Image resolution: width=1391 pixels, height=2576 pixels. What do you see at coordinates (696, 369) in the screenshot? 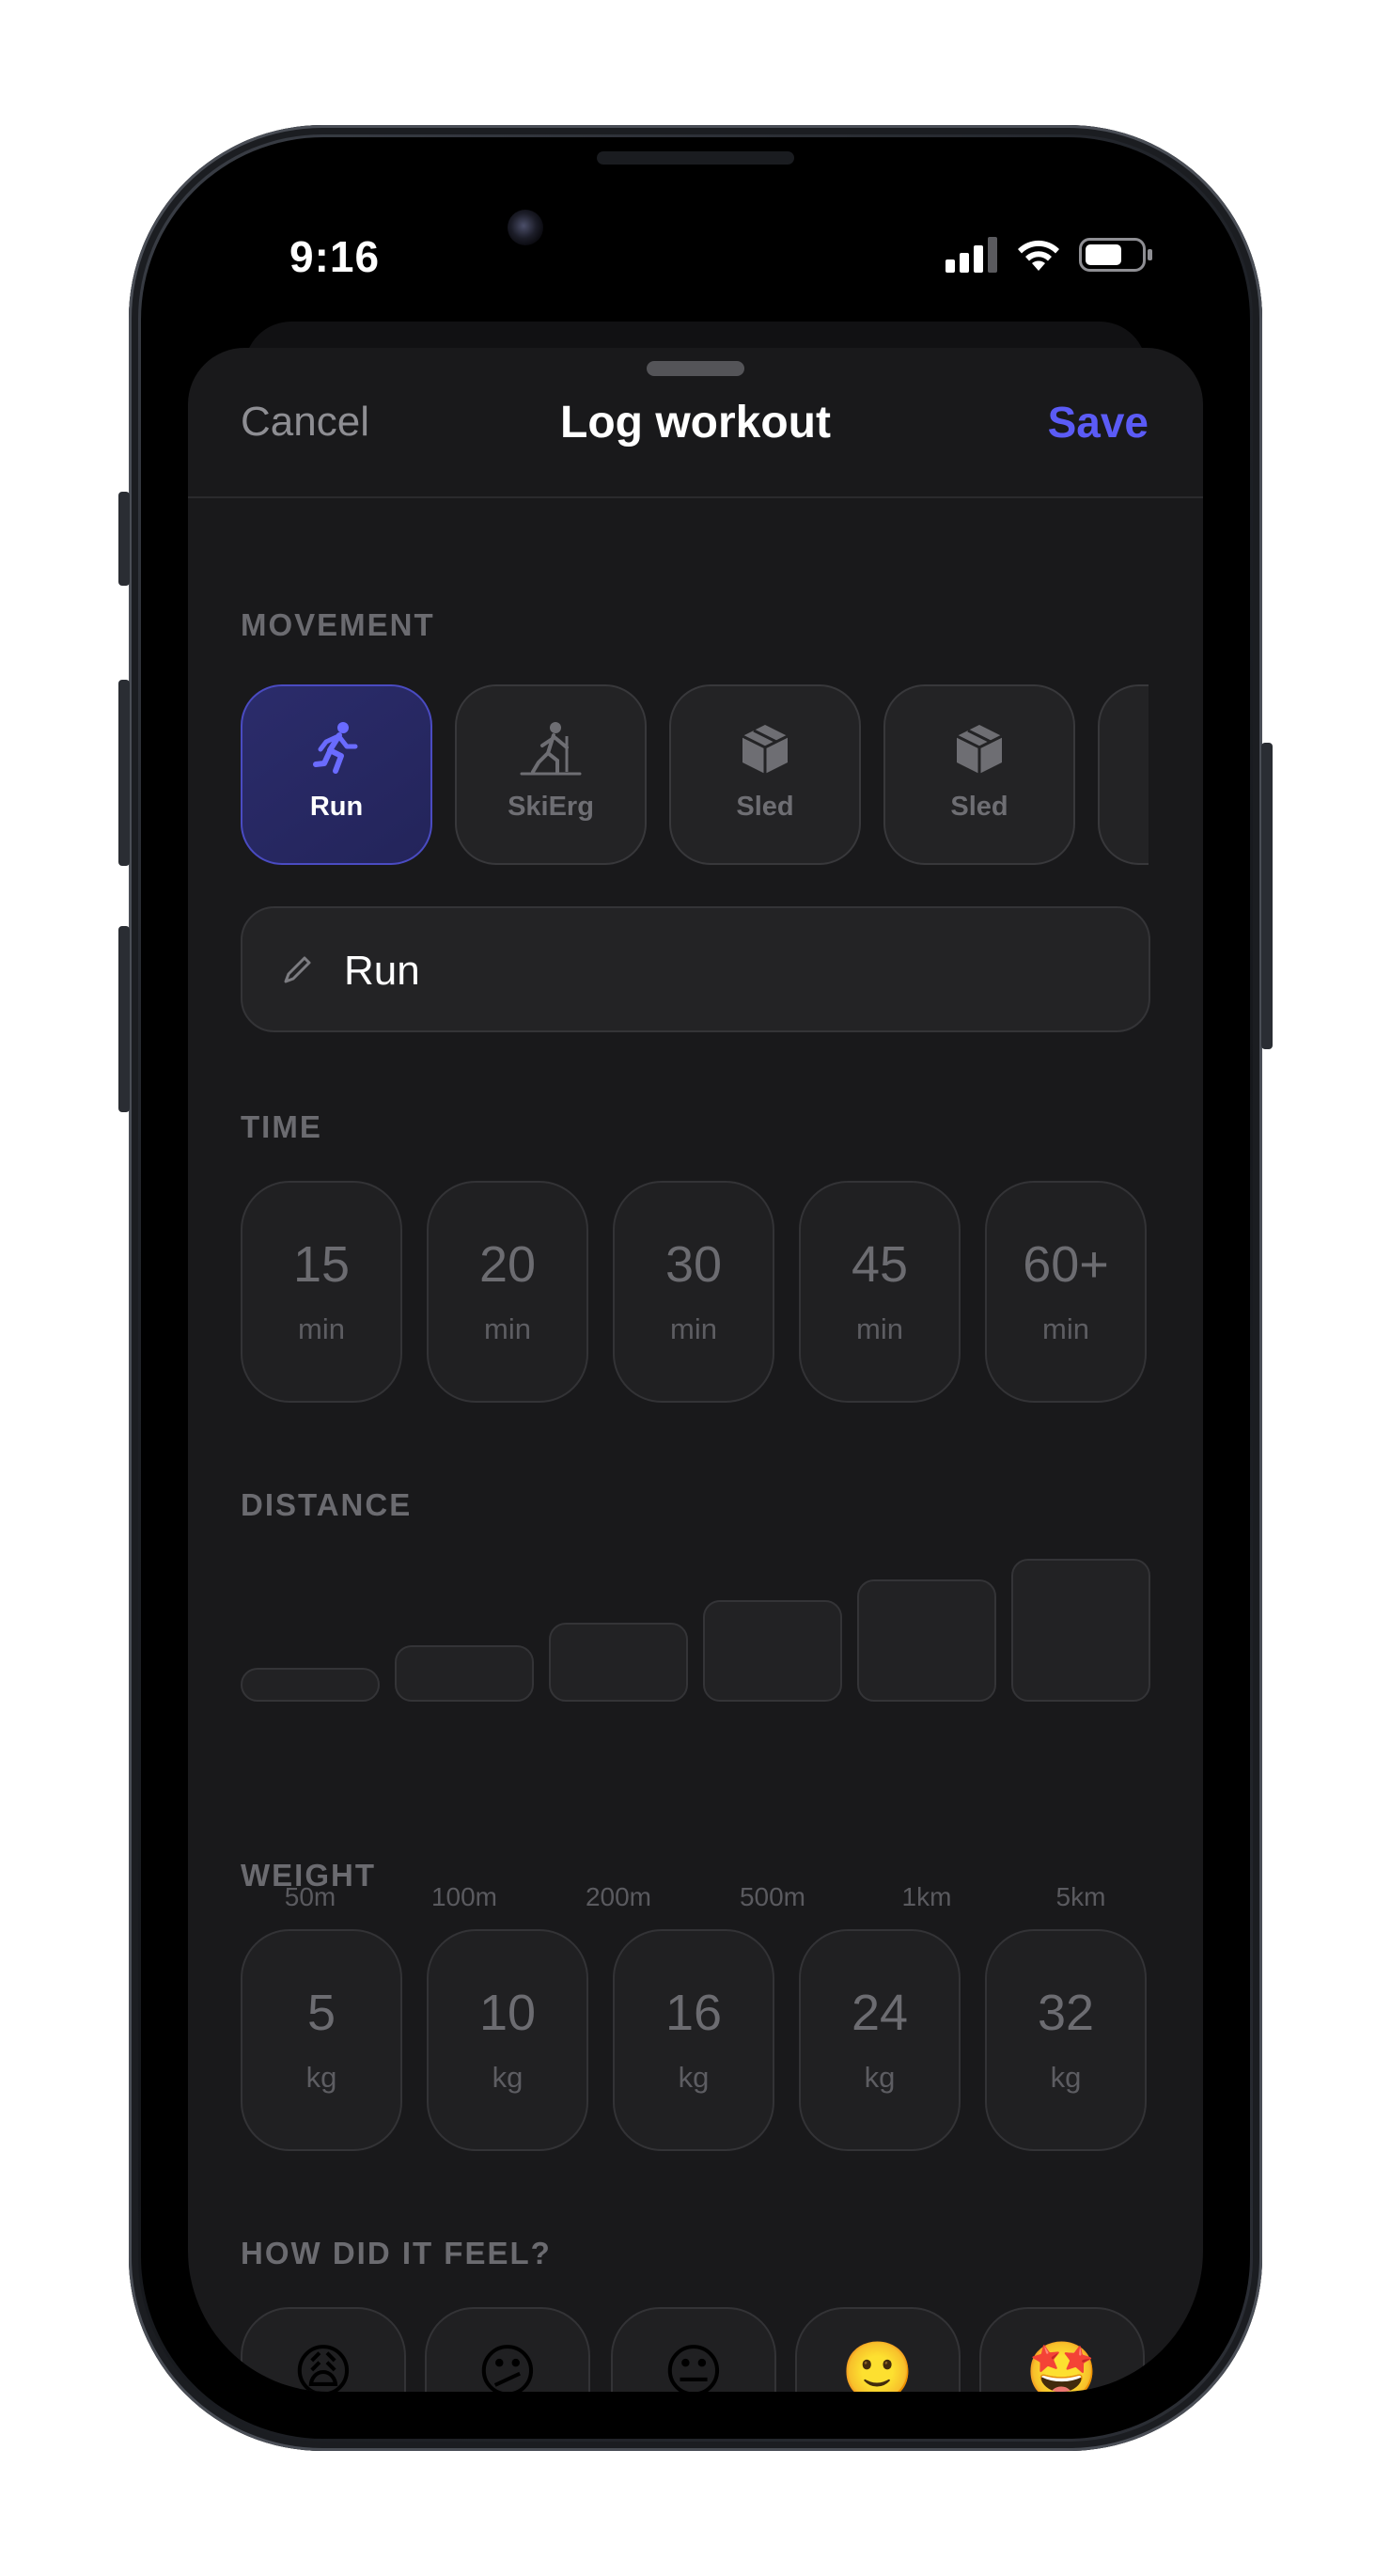
I see `sheet-grabber` at bounding box center [696, 369].